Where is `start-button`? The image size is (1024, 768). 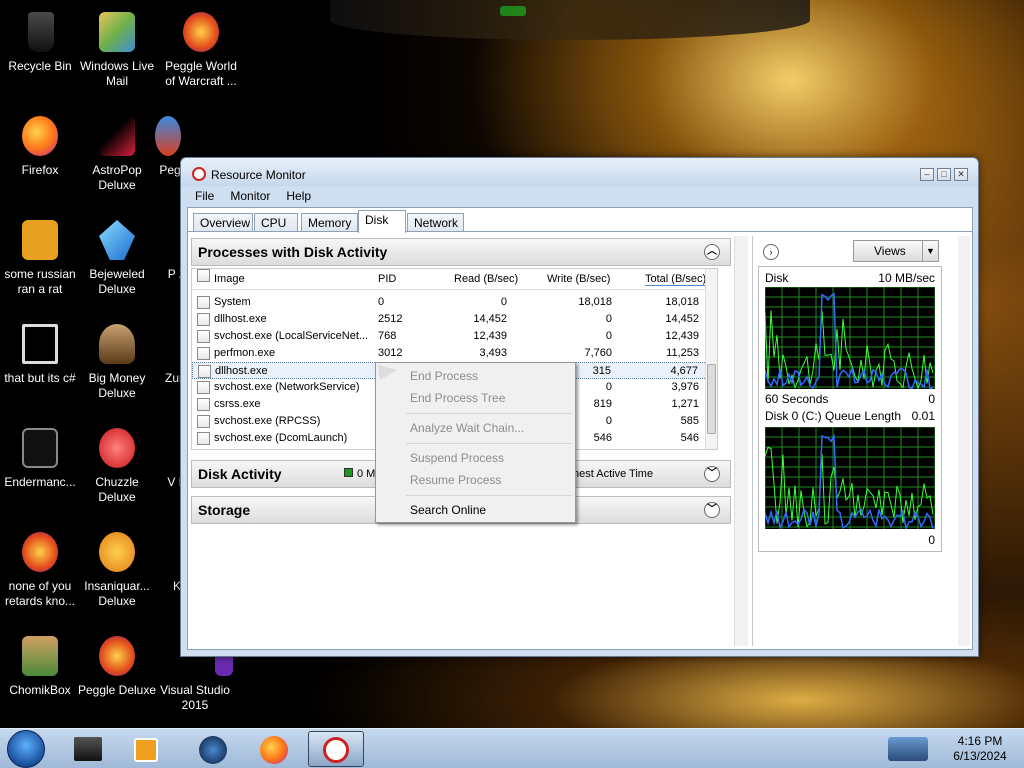 start-button is located at coordinates (26, 749).